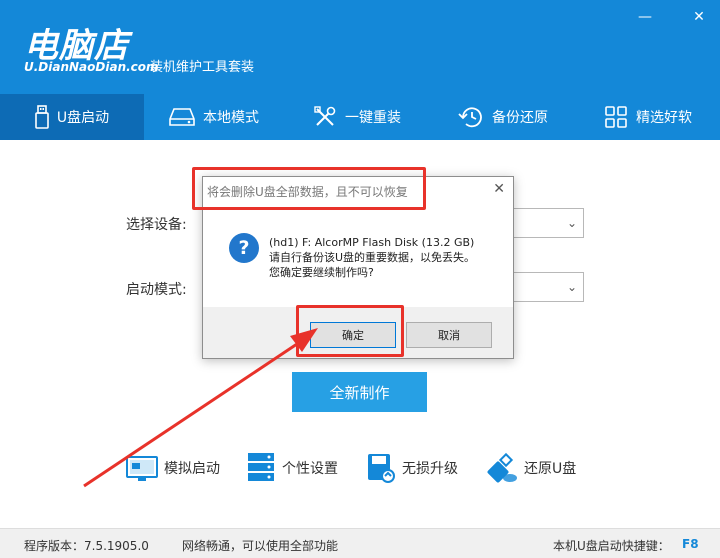 The width and height of the screenshot is (720, 558). Describe the element at coordinates (499, 189) in the screenshot. I see `close-icon: ✕` at that location.